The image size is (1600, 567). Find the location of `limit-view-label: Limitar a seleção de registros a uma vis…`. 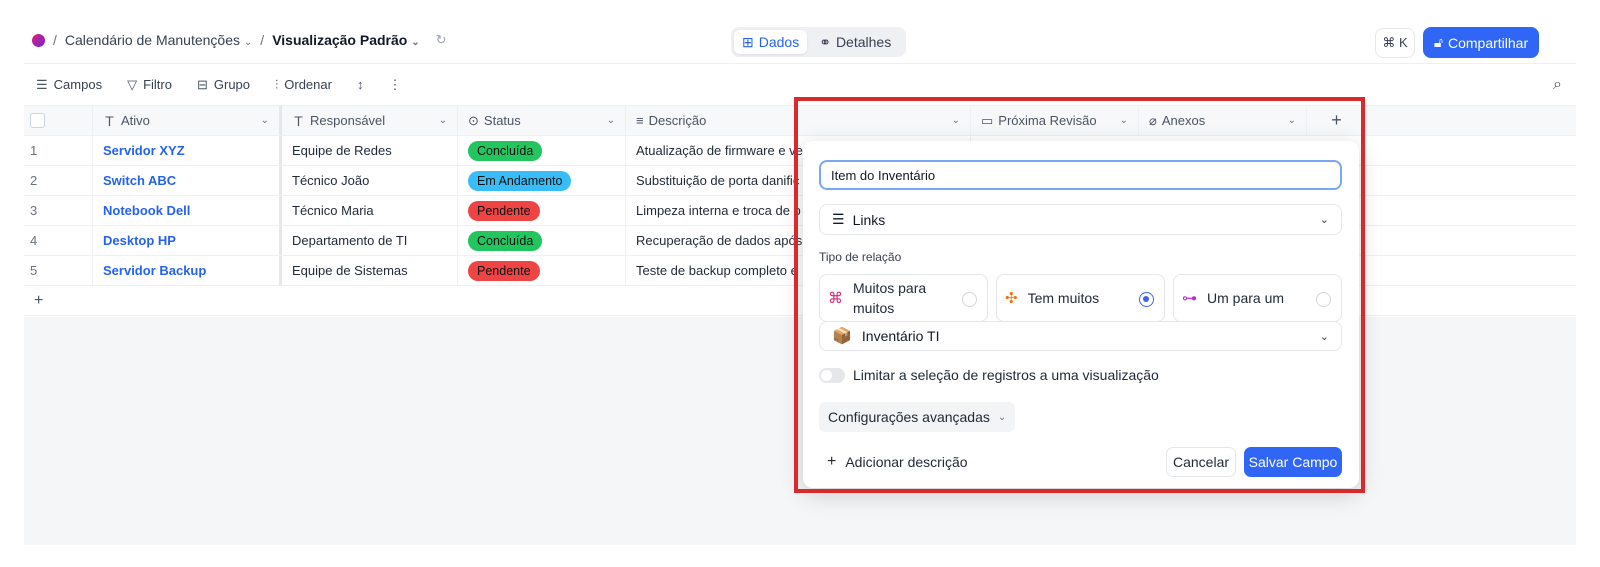

limit-view-label: Limitar a seleção de registros a uma vis… is located at coordinates (1006, 375).